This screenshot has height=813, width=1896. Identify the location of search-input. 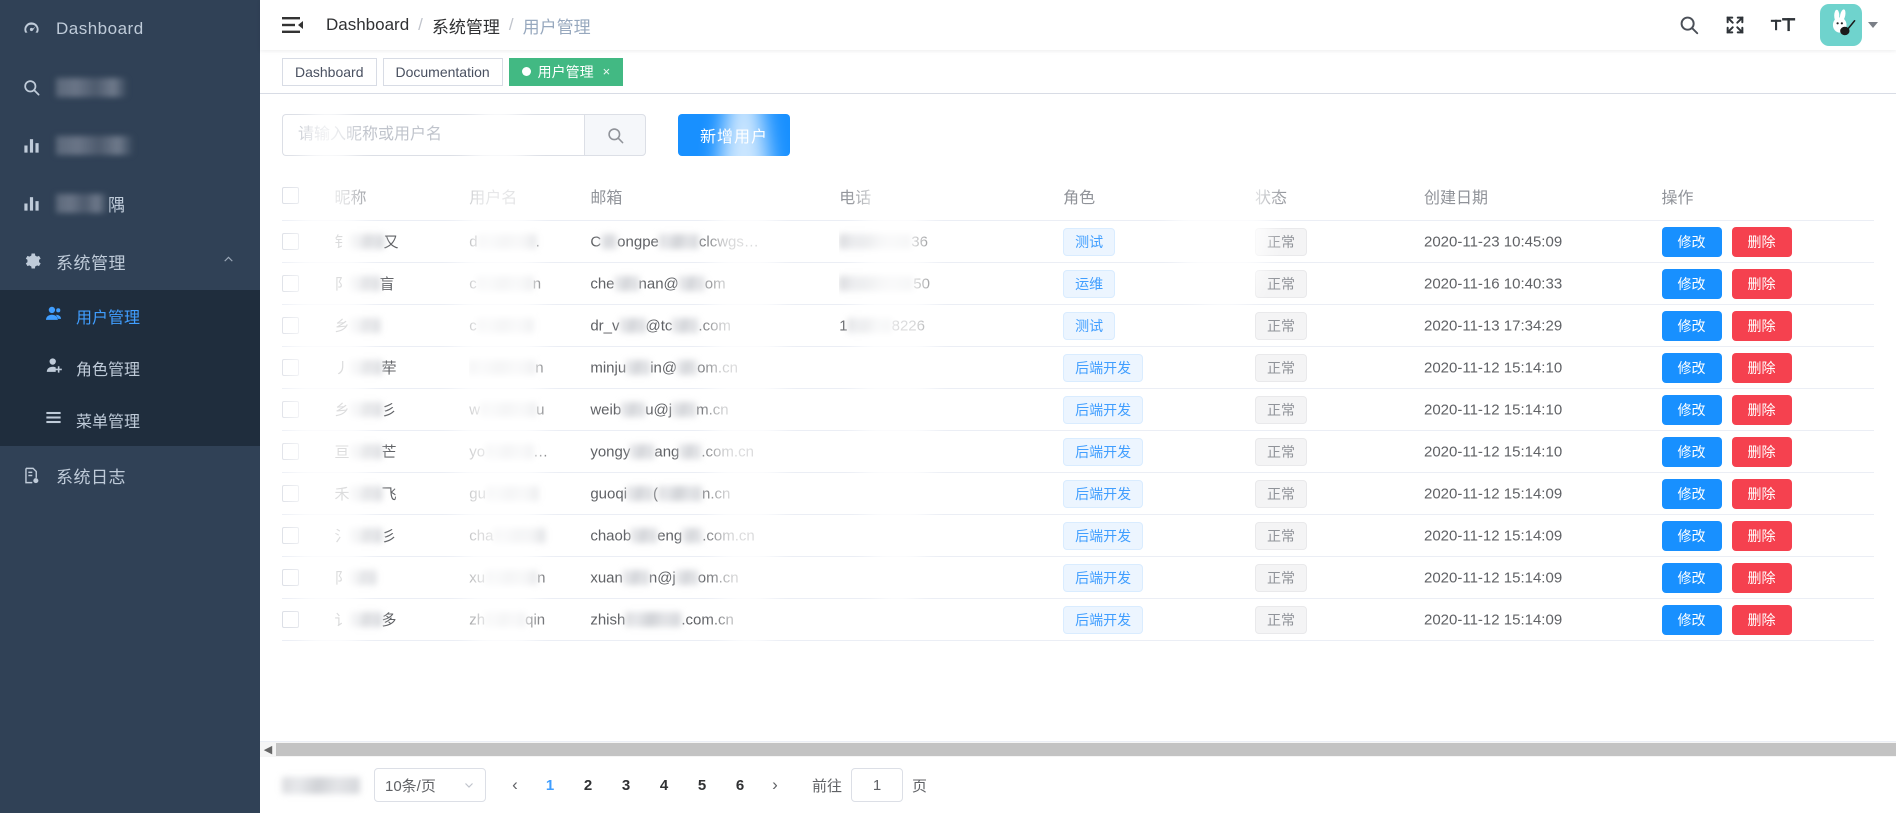
(433, 135).